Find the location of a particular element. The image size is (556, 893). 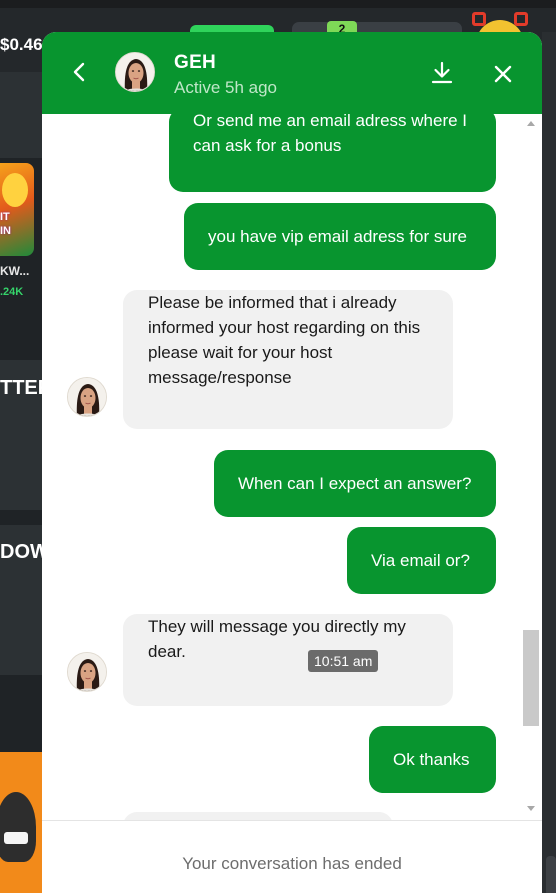

agent-name: GEH is located at coordinates (195, 62).